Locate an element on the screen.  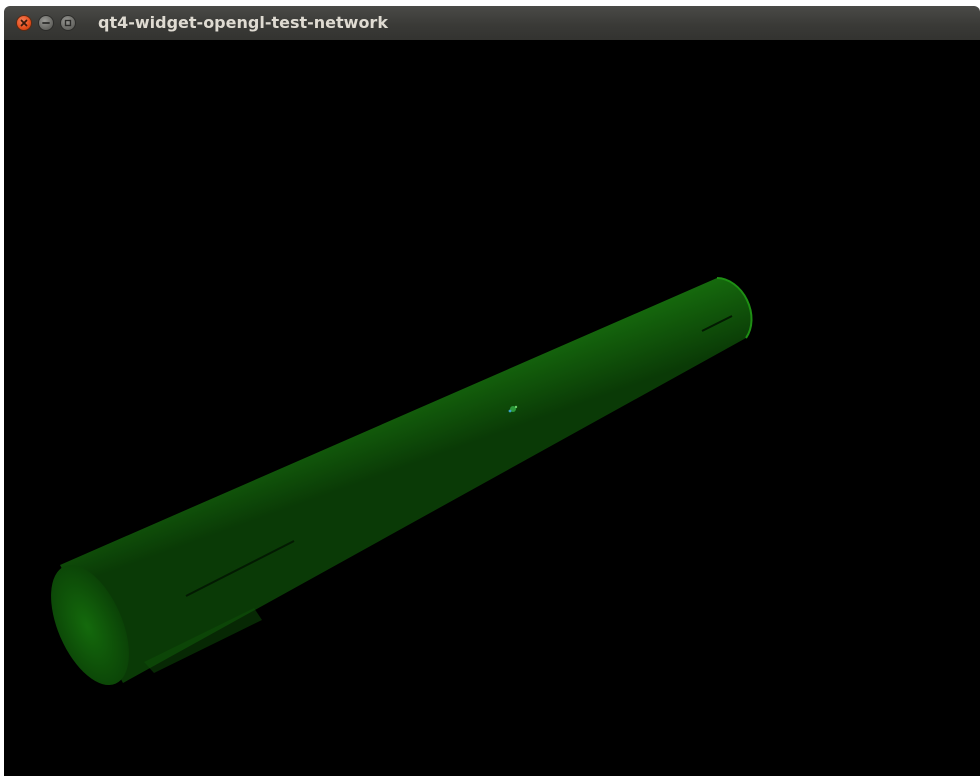
close-icon is located at coordinates (24, 23).